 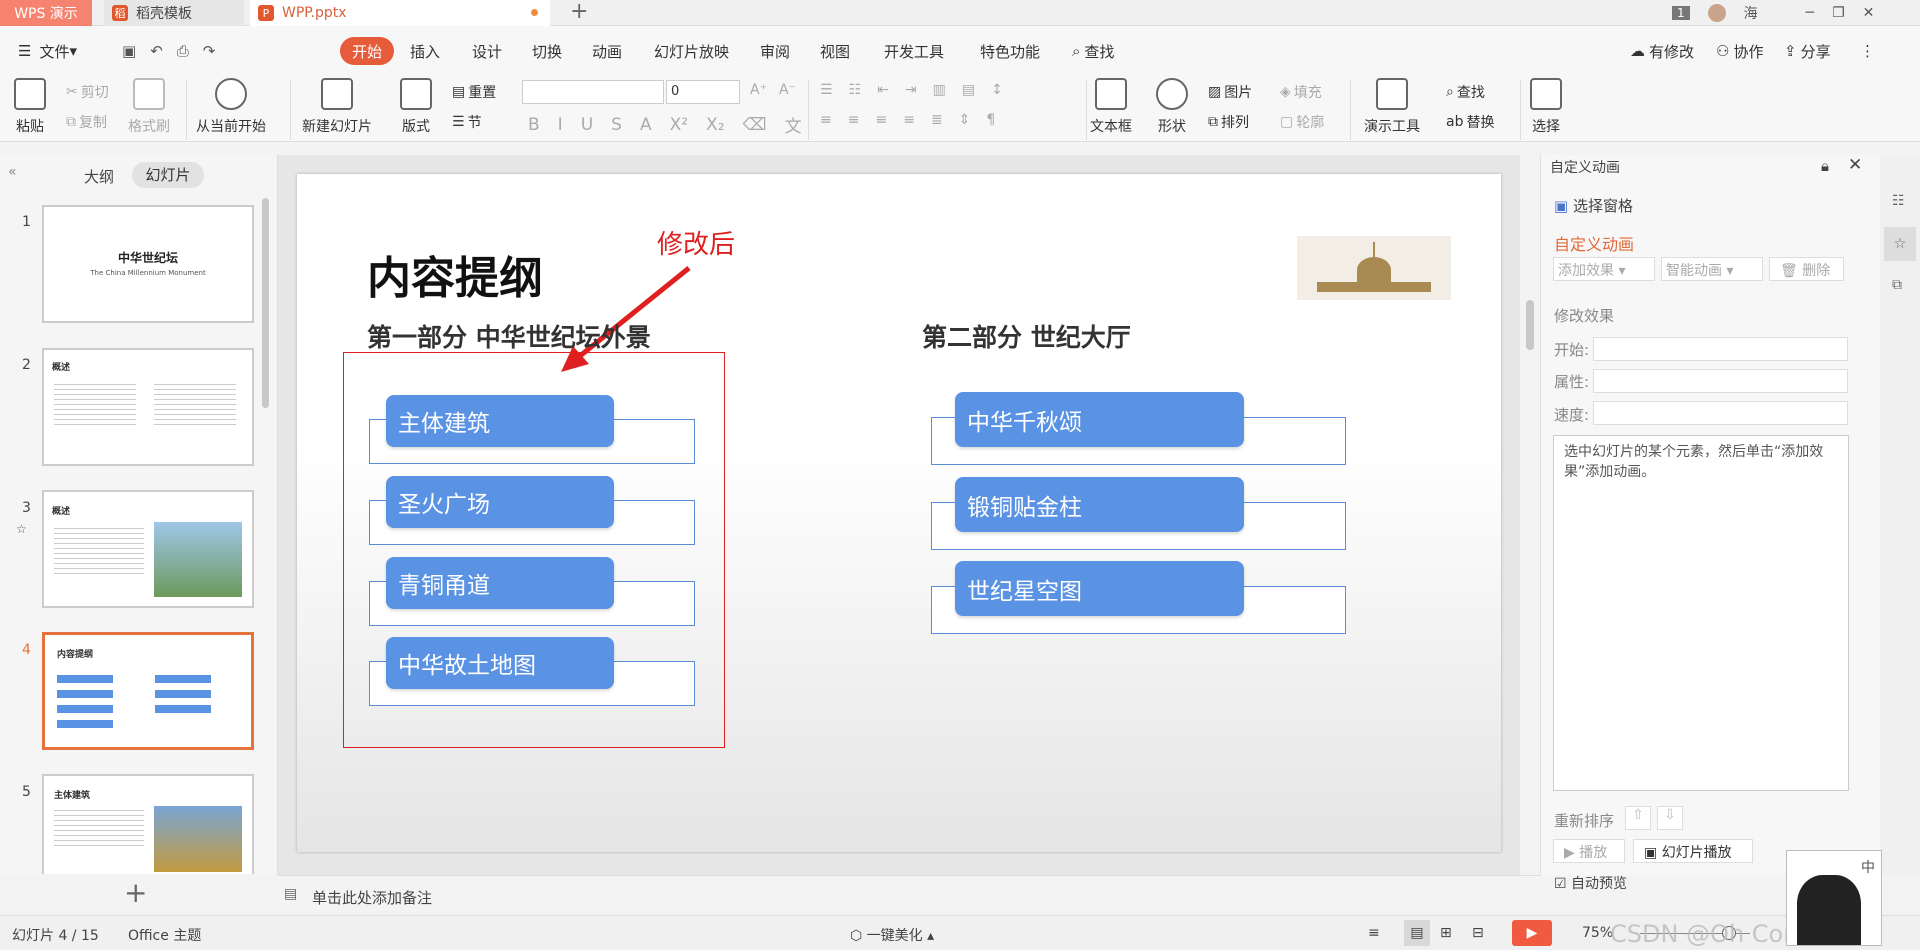 What do you see at coordinates (587, 125) in the screenshot?
I see `underline-icon: U` at bounding box center [587, 125].